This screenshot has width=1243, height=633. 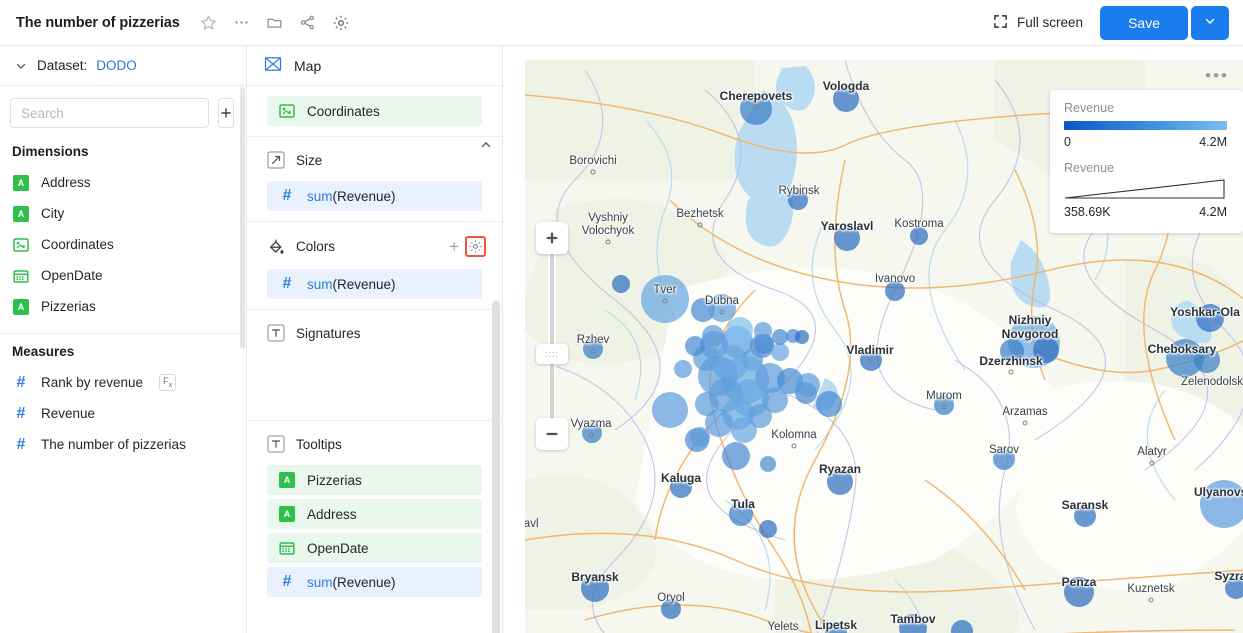 What do you see at coordinates (1050, 22) in the screenshot?
I see `fullscreen-label: Full screen` at bounding box center [1050, 22].